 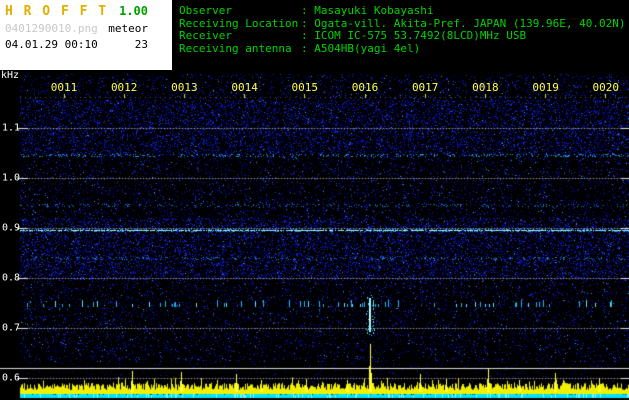 I want to click on station-info-line: Receiving antenna: A504HB(yagi 4el), so click(x=300, y=48).